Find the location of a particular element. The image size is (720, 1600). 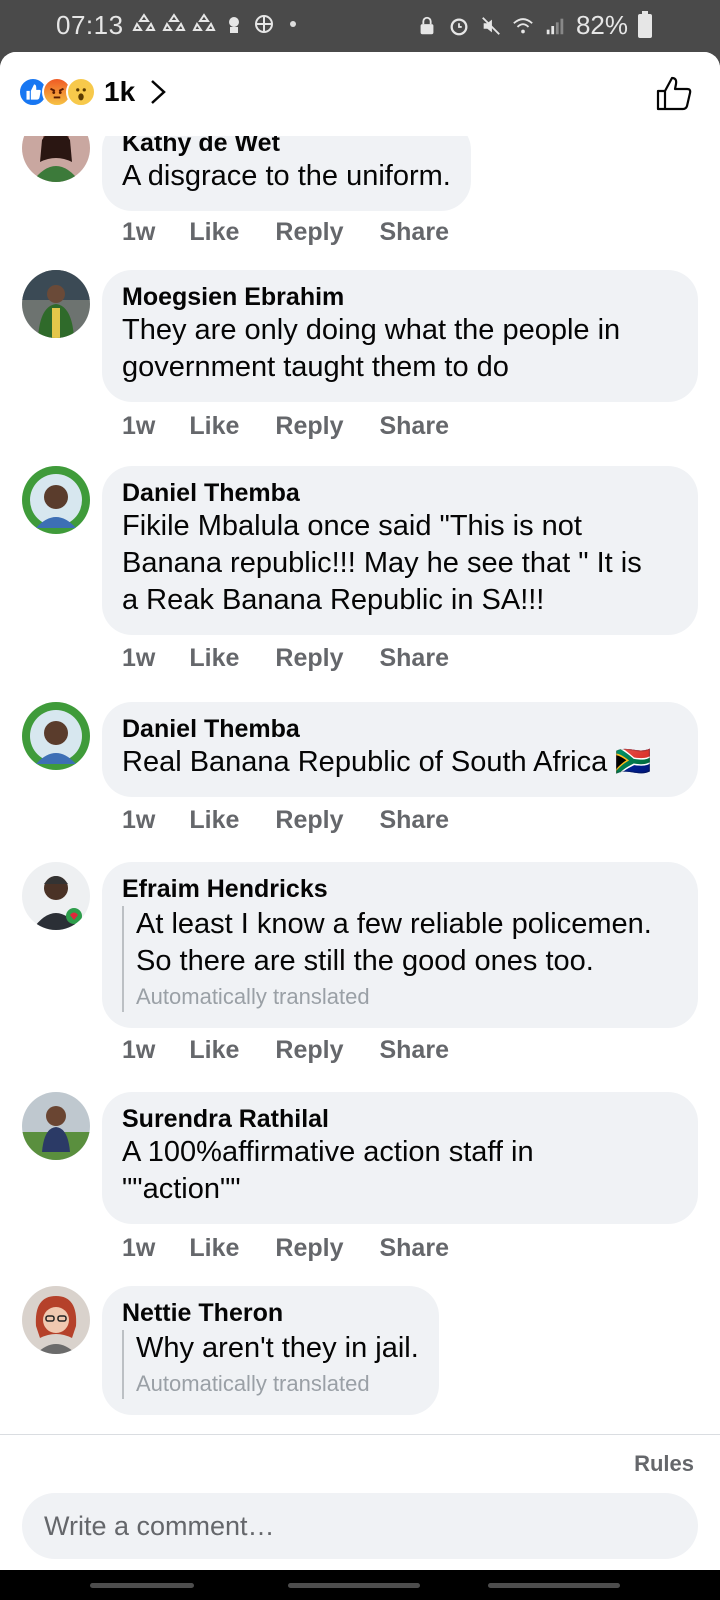

comment-bubble: Kathy de Wet A disgrace to the uniform. is located at coordinates (286, 173).